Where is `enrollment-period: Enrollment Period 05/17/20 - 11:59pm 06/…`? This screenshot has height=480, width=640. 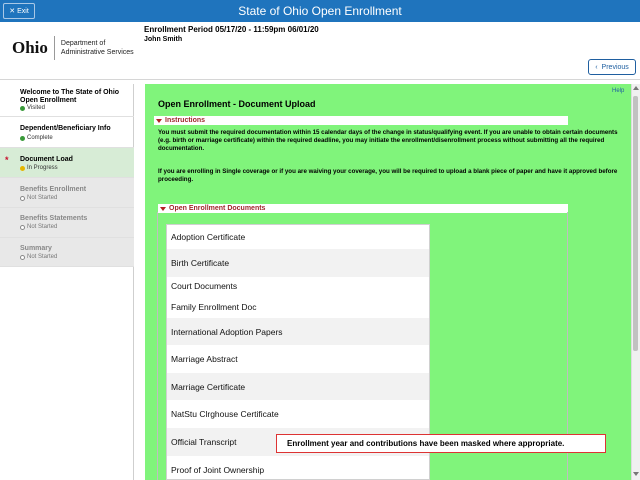
enrollment-period: Enrollment Period 05/17/20 - 11:59pm 06/… is located at coordinates (231, 29).